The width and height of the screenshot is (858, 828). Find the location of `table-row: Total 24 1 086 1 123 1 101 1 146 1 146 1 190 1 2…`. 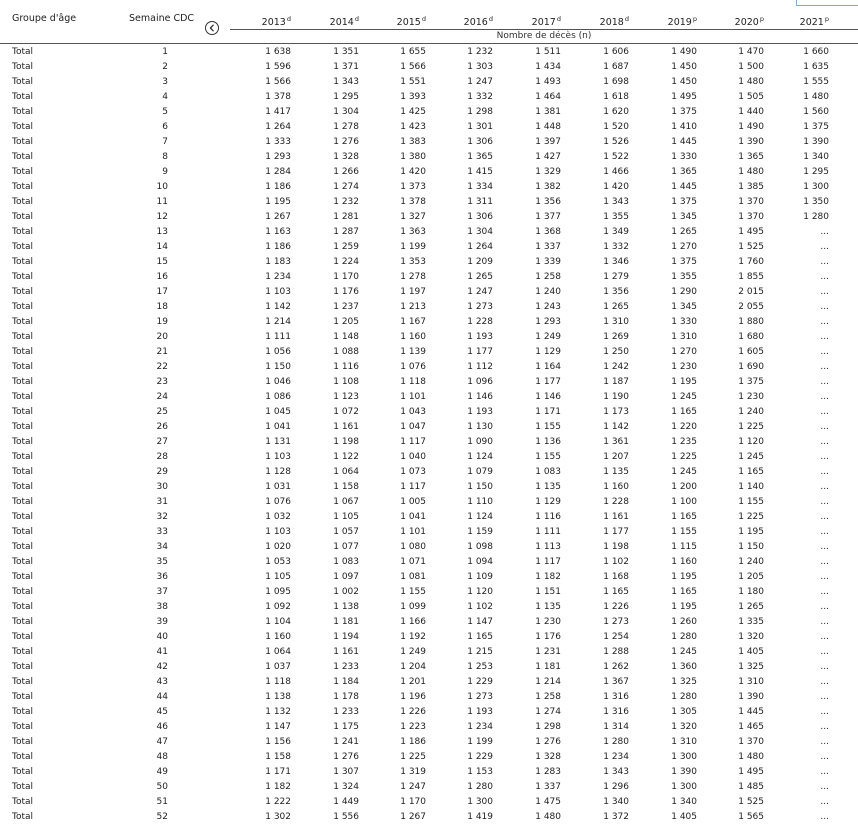

table-row: Total 24 1 086 1 123 1 101 1 146 1 146 1 190 1 2… is located at coordinates (429, 397).